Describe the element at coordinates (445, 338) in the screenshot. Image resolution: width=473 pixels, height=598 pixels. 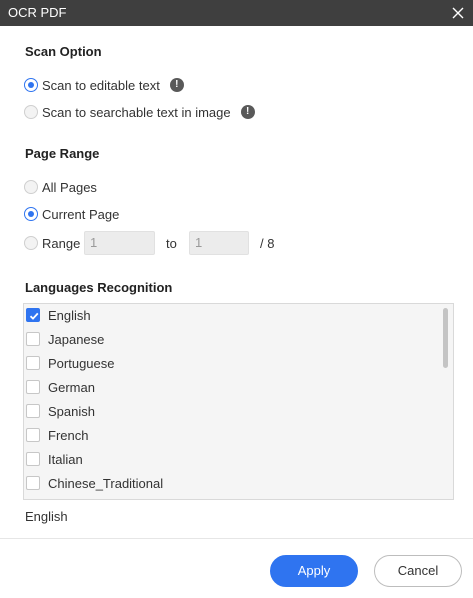
I see `scrollbar-thumb` at that location.